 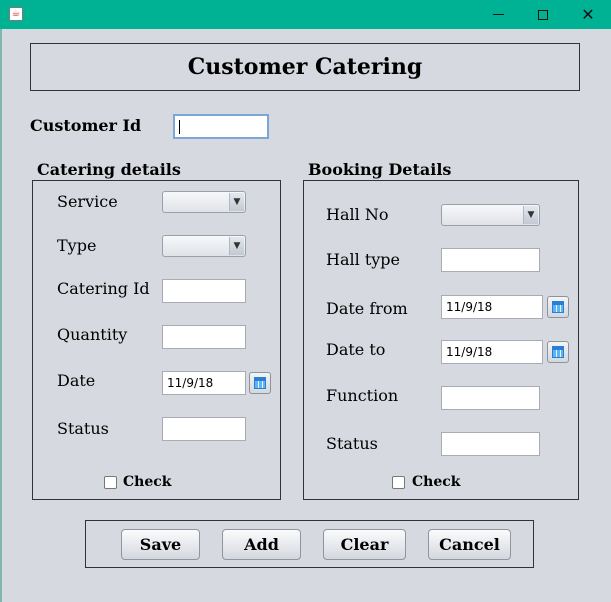 What do you see at coordinates (147, 482) in the screenshot?
I see `catering-check-label: Check` at bounding box center [147, 482].